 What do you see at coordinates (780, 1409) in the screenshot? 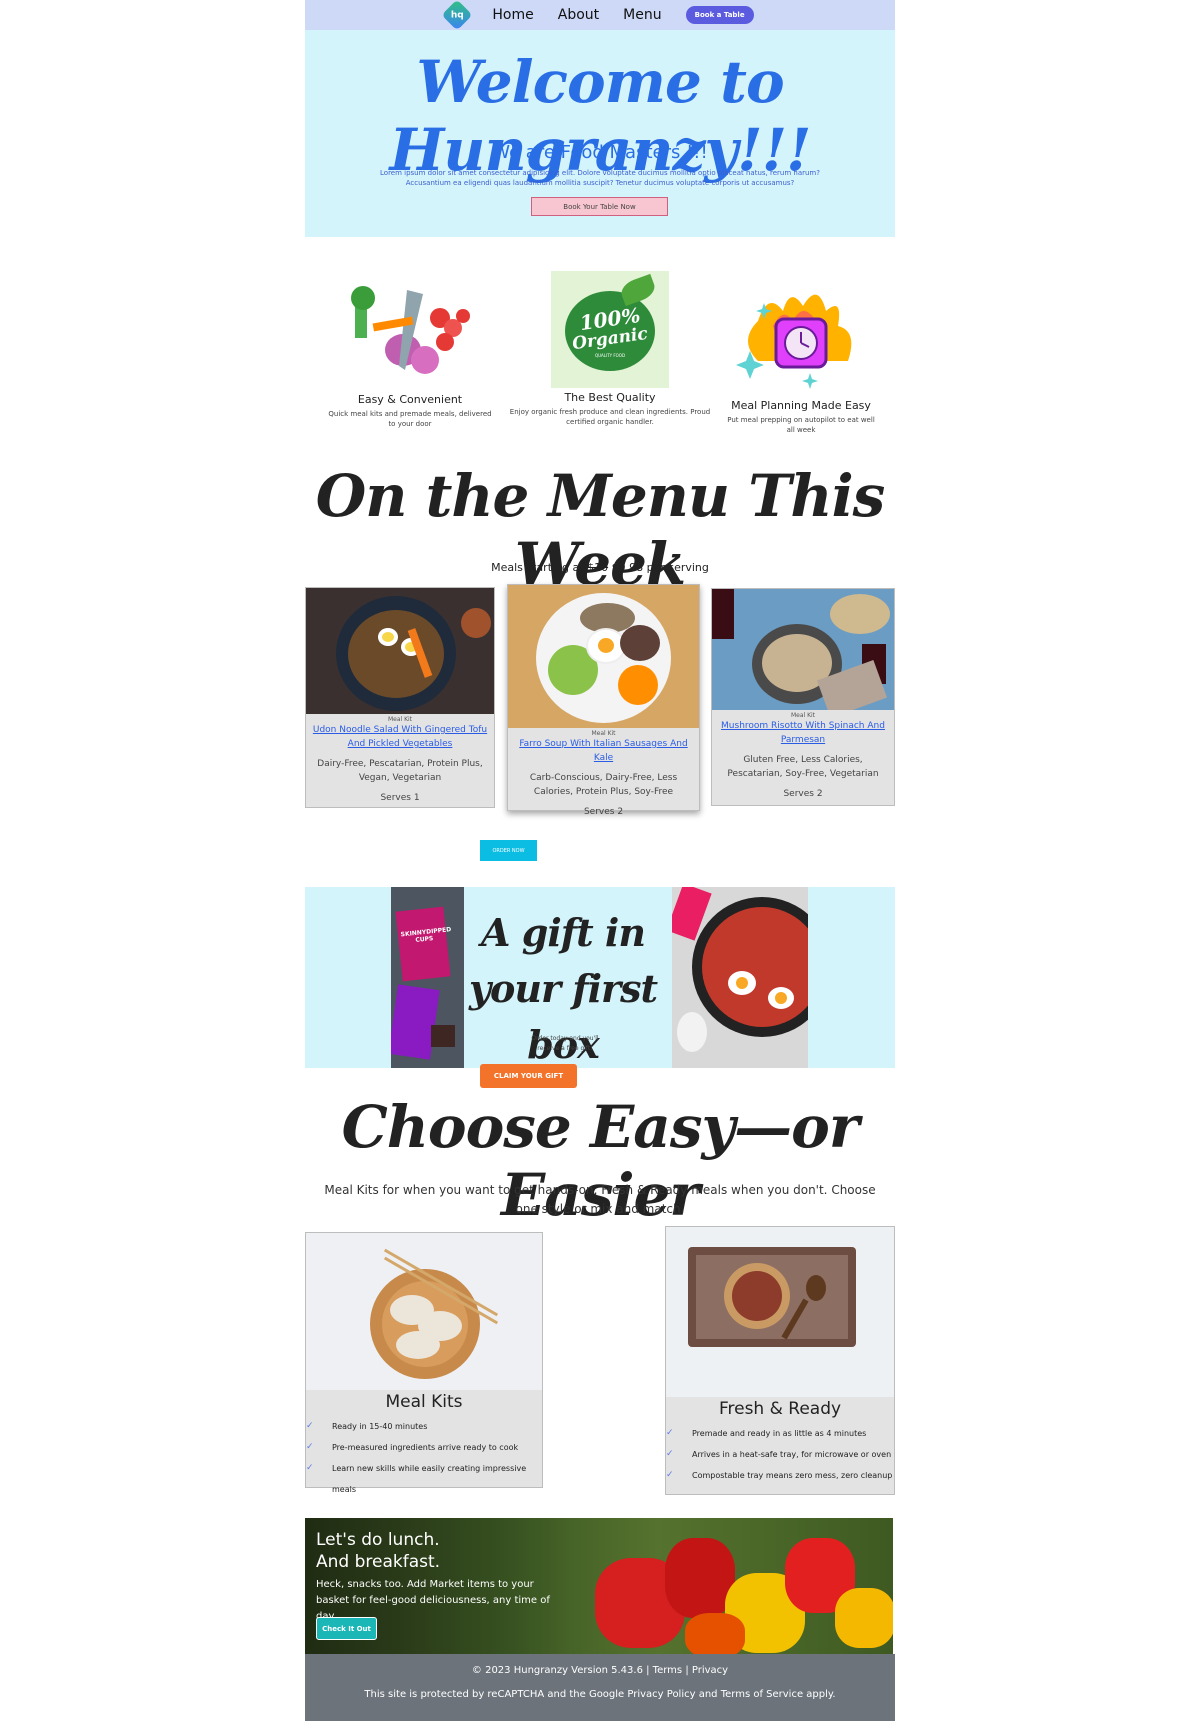
I see `plan-title: Fresh & Ready` at bounding box center [780, 1409].